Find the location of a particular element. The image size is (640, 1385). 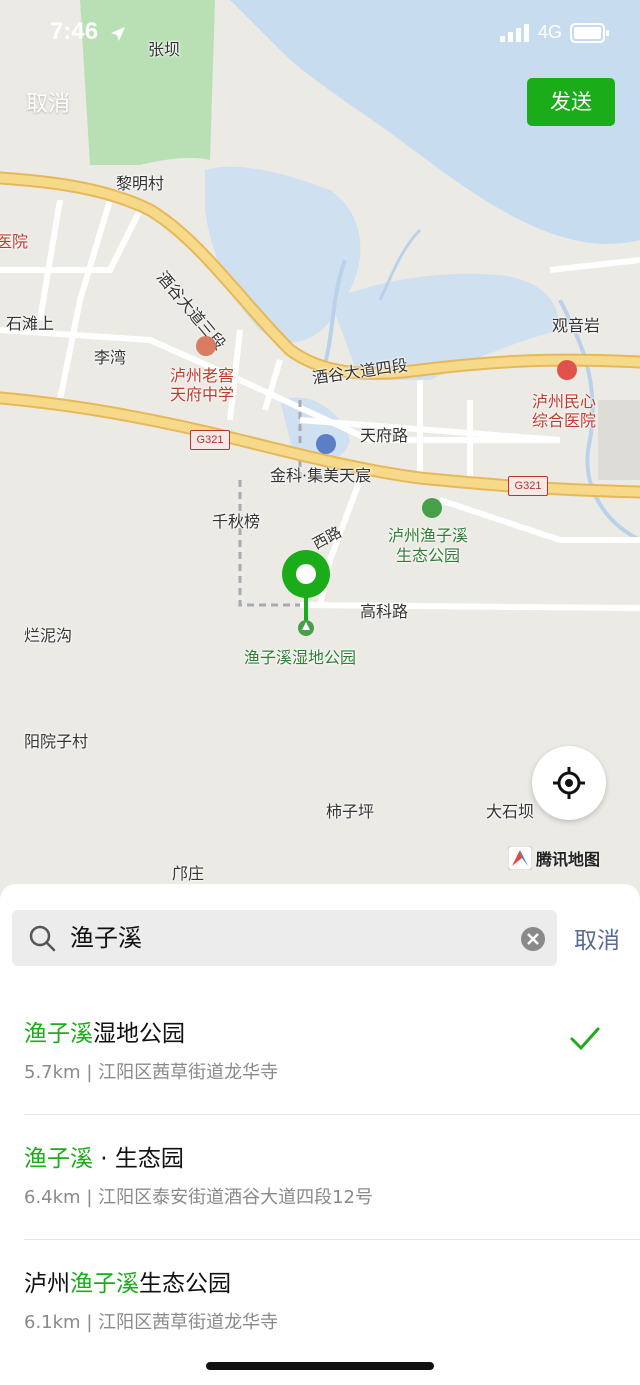

place-label-ecopark-line1: 泸州渔子溪 is located at coordinates (428, 535).